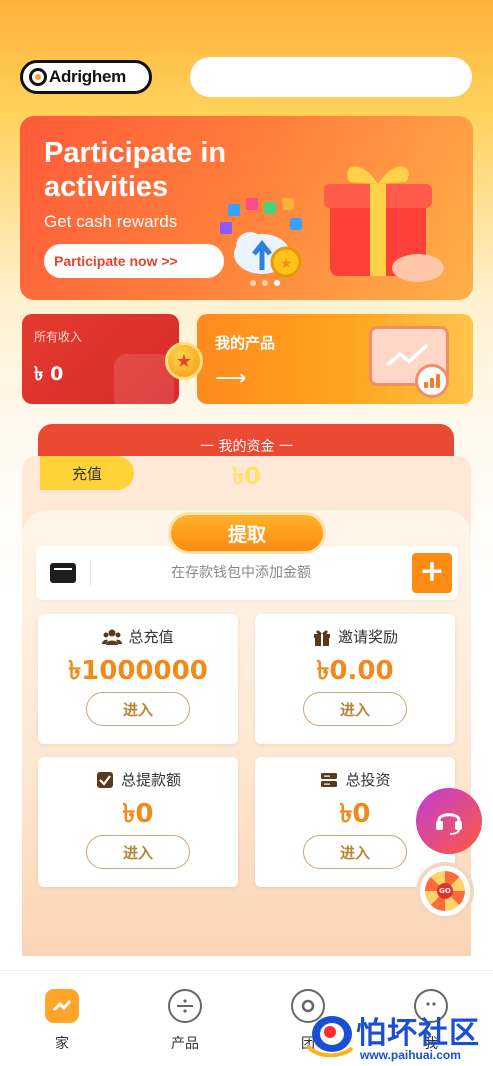 The height and width of the screenshot is (1066, 493). What do you see at coordinates (231, 378) in the screenshot?
I see `arrow-right-icon: ⟶` at bounding box center [231, 378].